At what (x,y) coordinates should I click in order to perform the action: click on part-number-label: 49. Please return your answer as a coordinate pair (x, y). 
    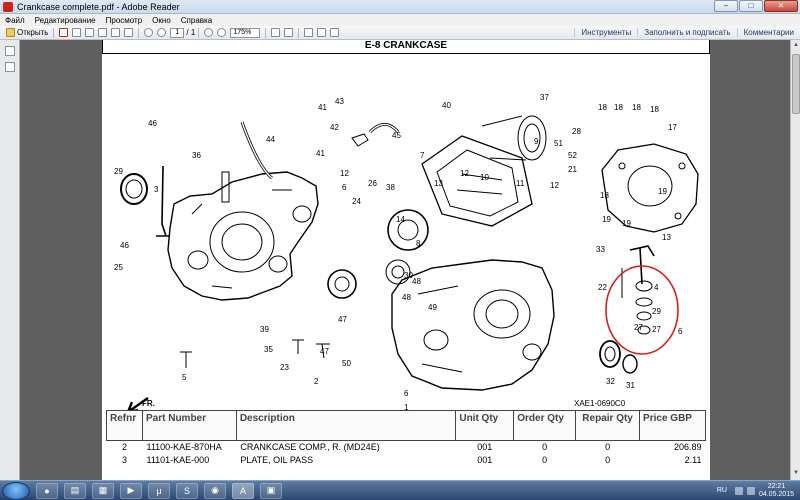
    Looking at the image, I should click on (432, 307).